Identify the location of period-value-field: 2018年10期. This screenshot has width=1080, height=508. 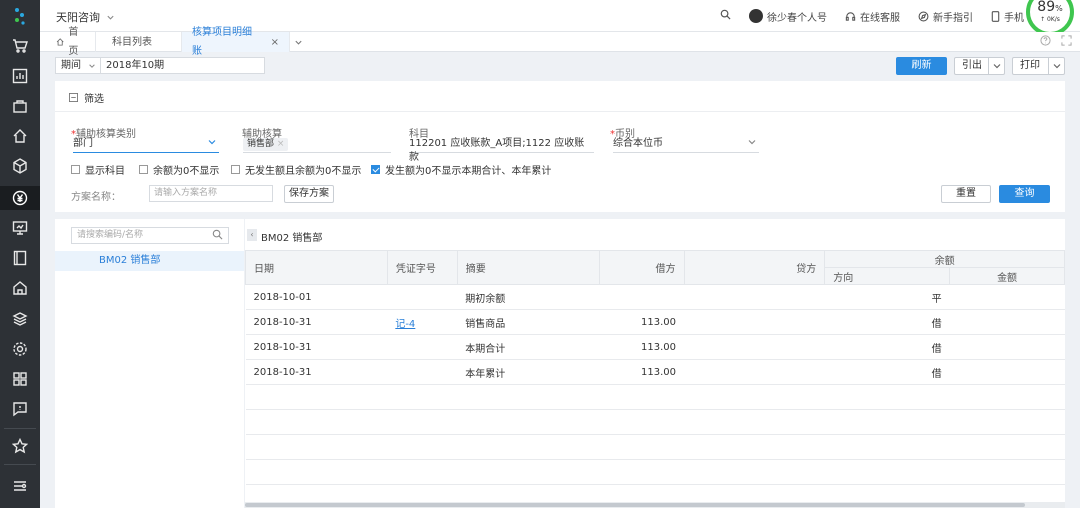
(183, 65).